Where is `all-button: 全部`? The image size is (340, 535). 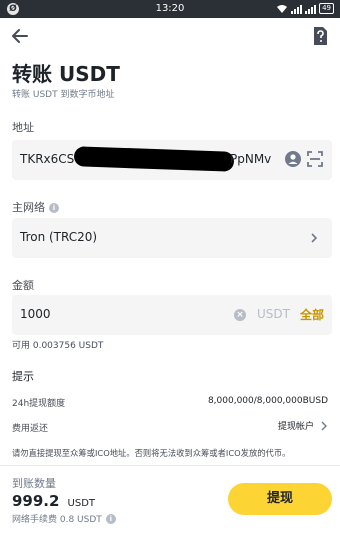 all-button: 全部 is located at coordinates (312, 314).